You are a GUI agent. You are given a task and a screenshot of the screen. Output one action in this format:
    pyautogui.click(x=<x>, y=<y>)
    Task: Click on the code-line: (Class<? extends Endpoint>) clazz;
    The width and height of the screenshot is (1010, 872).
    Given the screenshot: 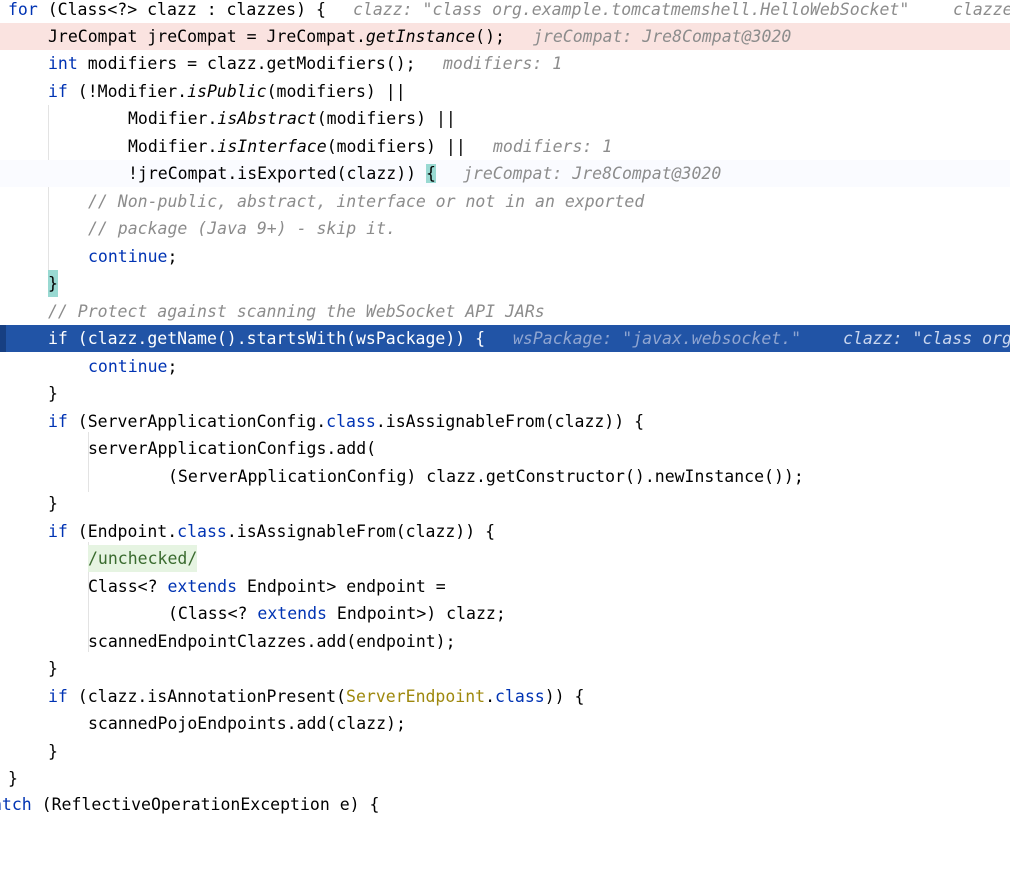 What is the action you would take?
    pyautogui.click(x=505, y=613)
    